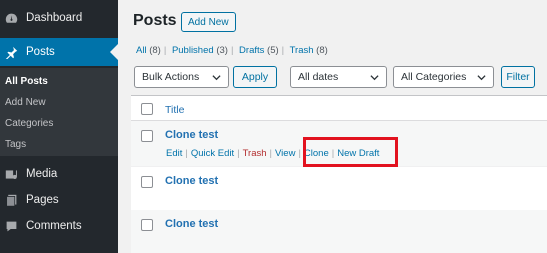 The width and height of the screenshot is (547, 253). What do you see at coordinates (255, 153) in the screenshot?
I see `trash-link: Trash` at bounding box center [255, 153].